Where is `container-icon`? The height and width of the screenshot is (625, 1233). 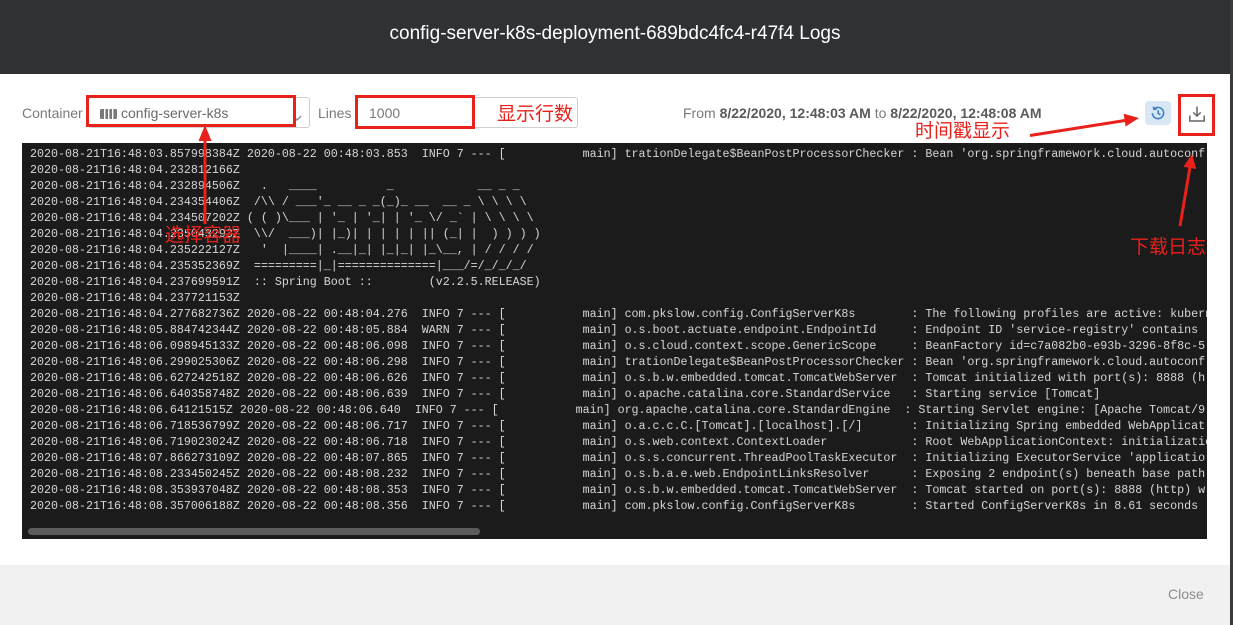
container-icon is located at coordinates (108, 113).